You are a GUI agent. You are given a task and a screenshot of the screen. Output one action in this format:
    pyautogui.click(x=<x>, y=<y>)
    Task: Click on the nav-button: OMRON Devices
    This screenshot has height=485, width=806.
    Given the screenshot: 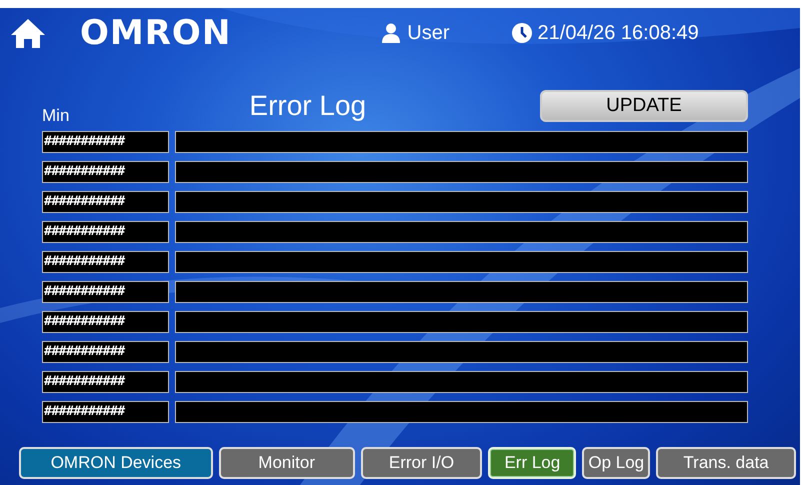 What is the action you would take?
    pyautogui.click(x=116, y=463)
    